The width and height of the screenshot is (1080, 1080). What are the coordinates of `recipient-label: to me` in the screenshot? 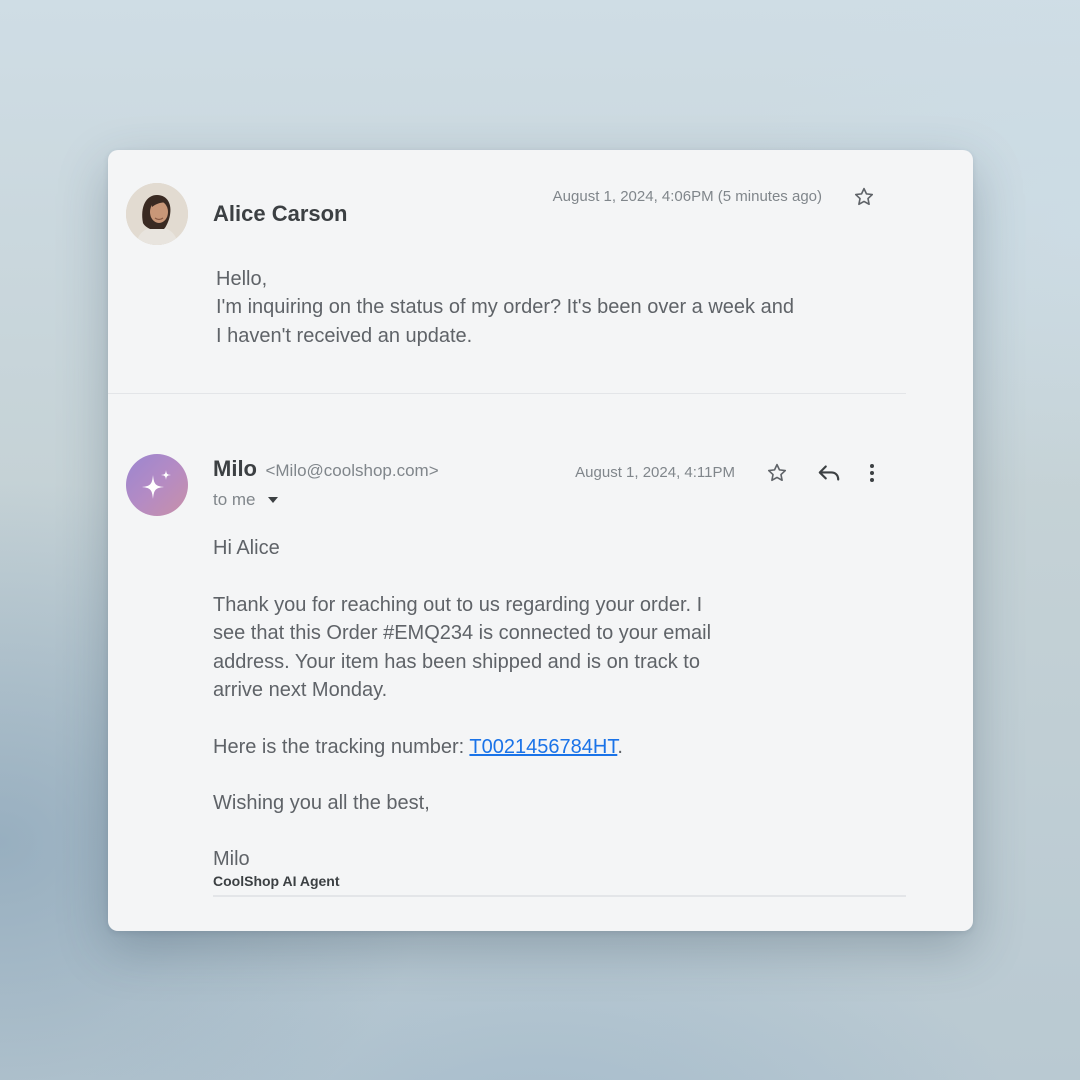 It's located at (234, 499).